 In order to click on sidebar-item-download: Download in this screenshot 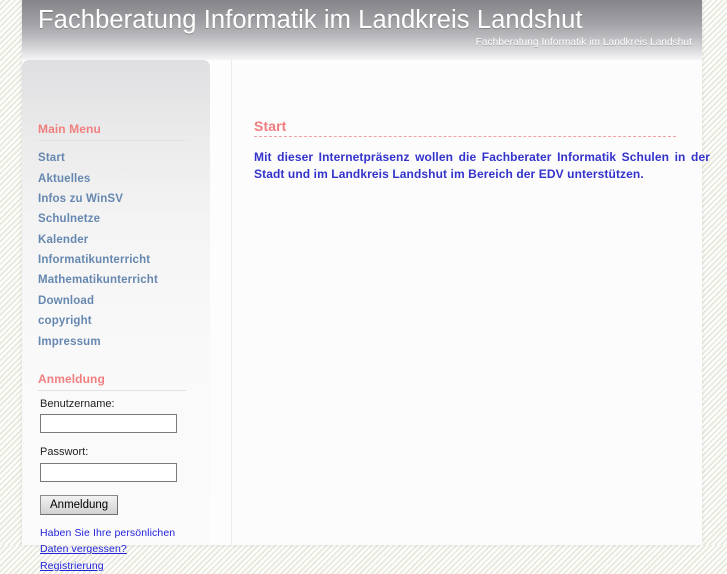, I will do `click(124, 301)`.